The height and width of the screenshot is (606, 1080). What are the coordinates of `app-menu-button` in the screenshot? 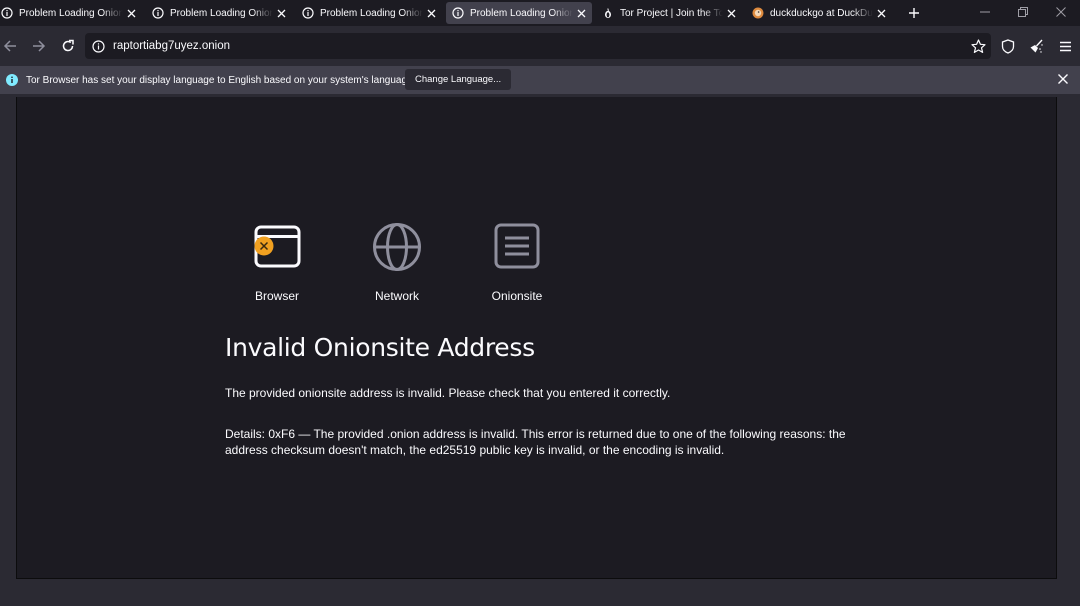 It's located at (1065, 46).